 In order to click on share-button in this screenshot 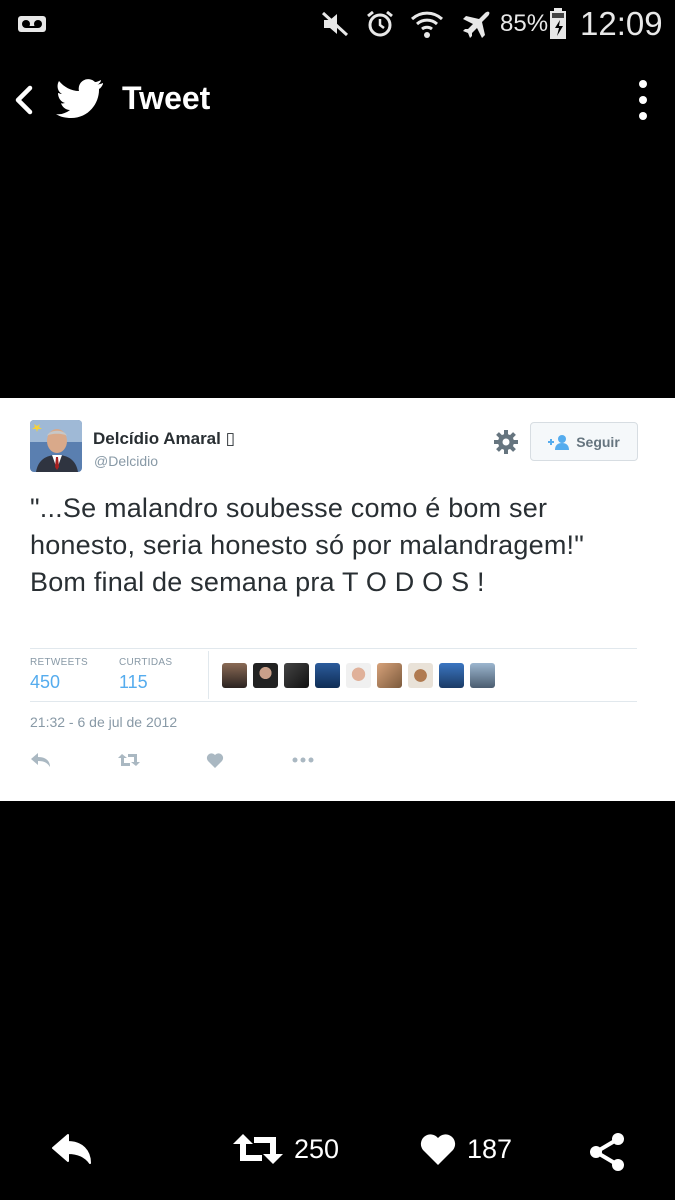, I will do `click(607, 1152)`.